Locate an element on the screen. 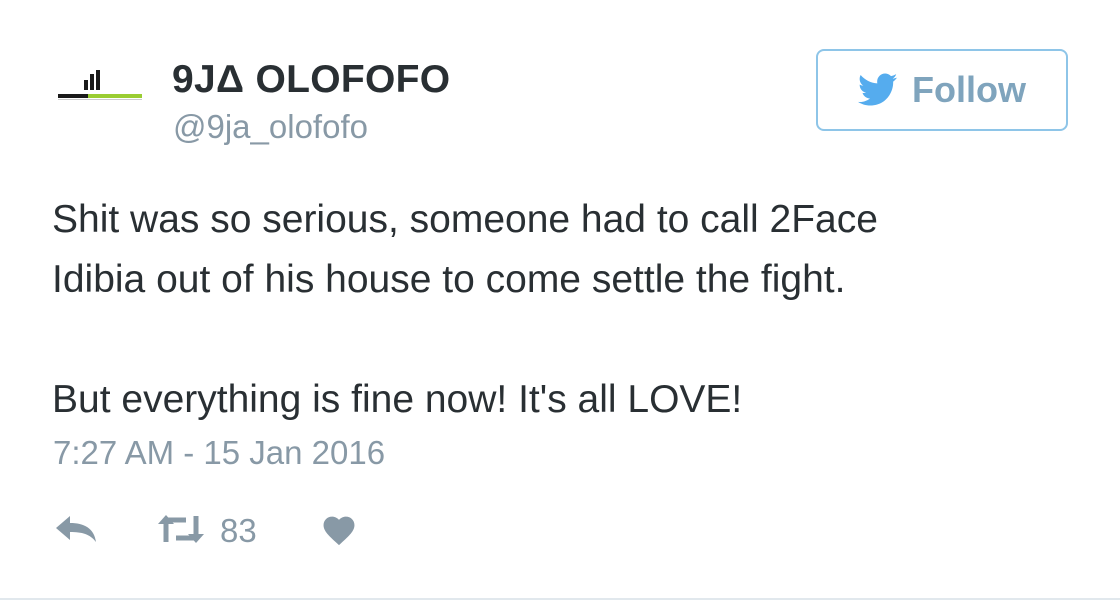 The width and height of the screenshot is (1120, 608). avatar is located at coordinates (100, 89).